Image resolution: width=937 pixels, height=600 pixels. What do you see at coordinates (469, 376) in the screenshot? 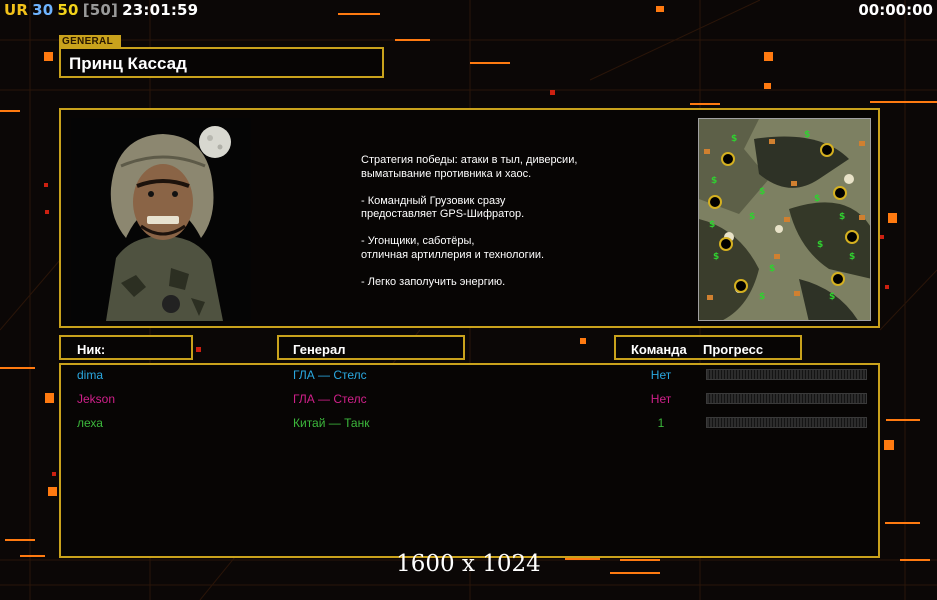
I see `player-row: dima ГЛА — Стелс Нет` at bounding box center [469, 376].